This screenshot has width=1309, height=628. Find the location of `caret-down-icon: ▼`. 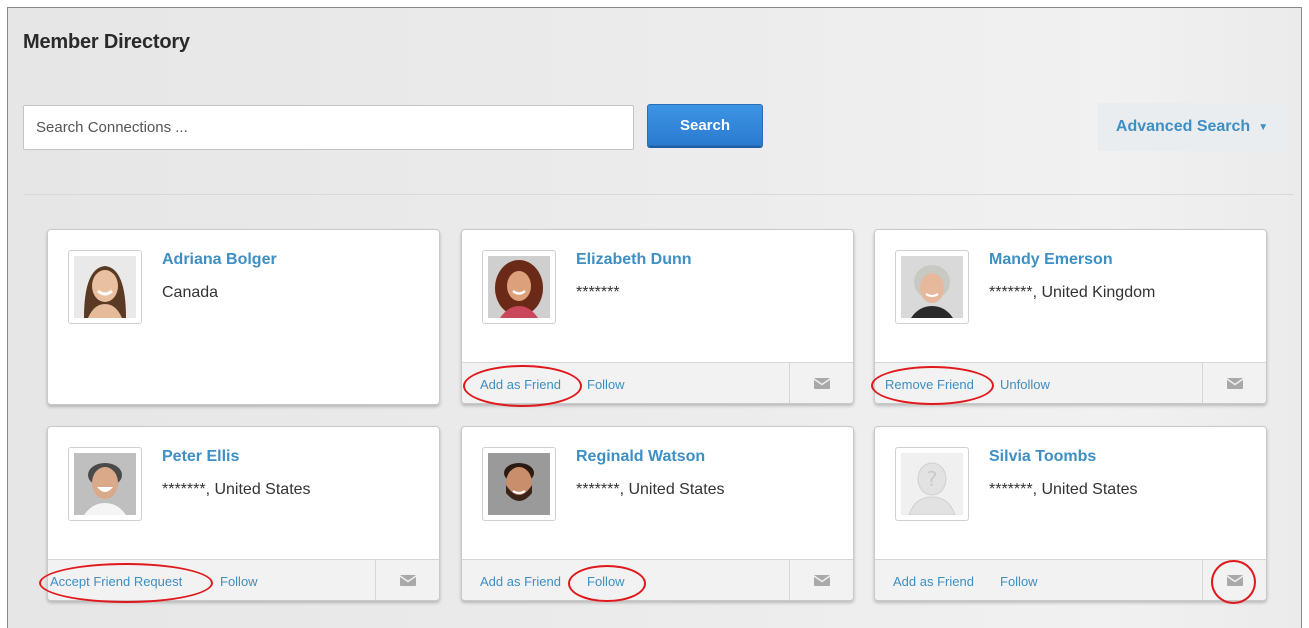

caret-down-icon: ▼ is located at coordinates (1263, 127).